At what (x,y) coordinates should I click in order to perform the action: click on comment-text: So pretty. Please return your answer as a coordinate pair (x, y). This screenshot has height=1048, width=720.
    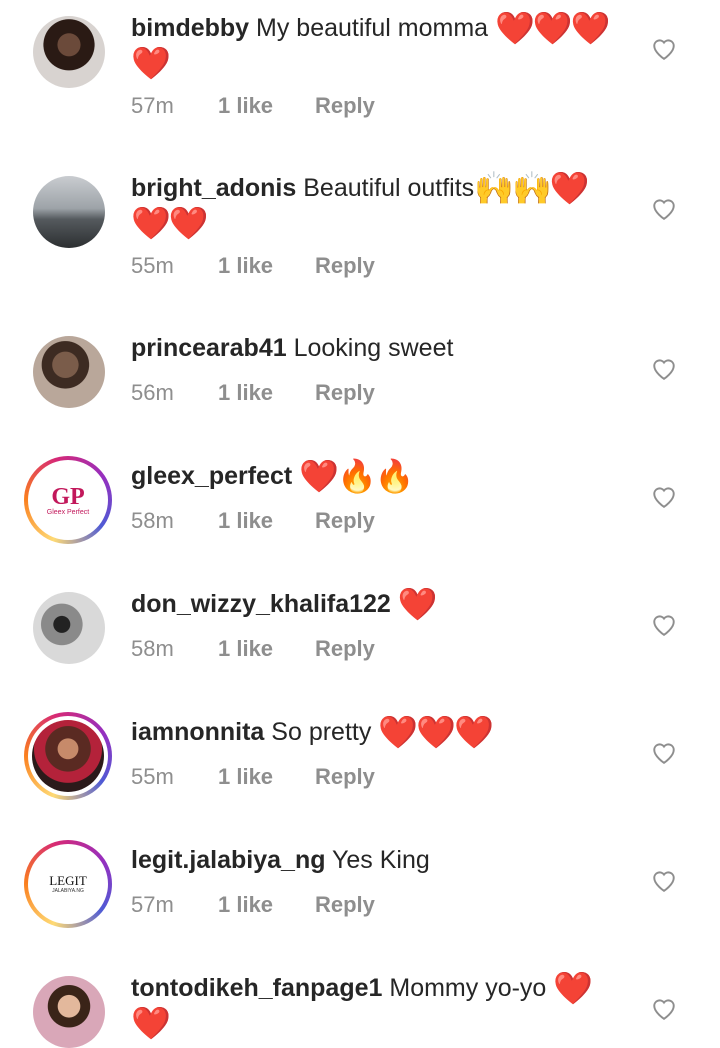
    Looking at the image, I should click on (321, 732).